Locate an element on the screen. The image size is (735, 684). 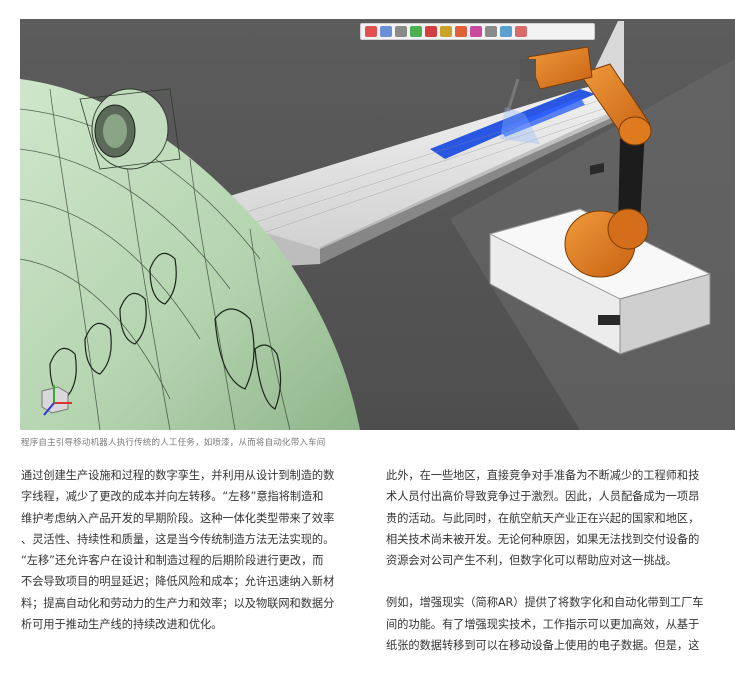
move-icon is located at coordinates (446, 31).